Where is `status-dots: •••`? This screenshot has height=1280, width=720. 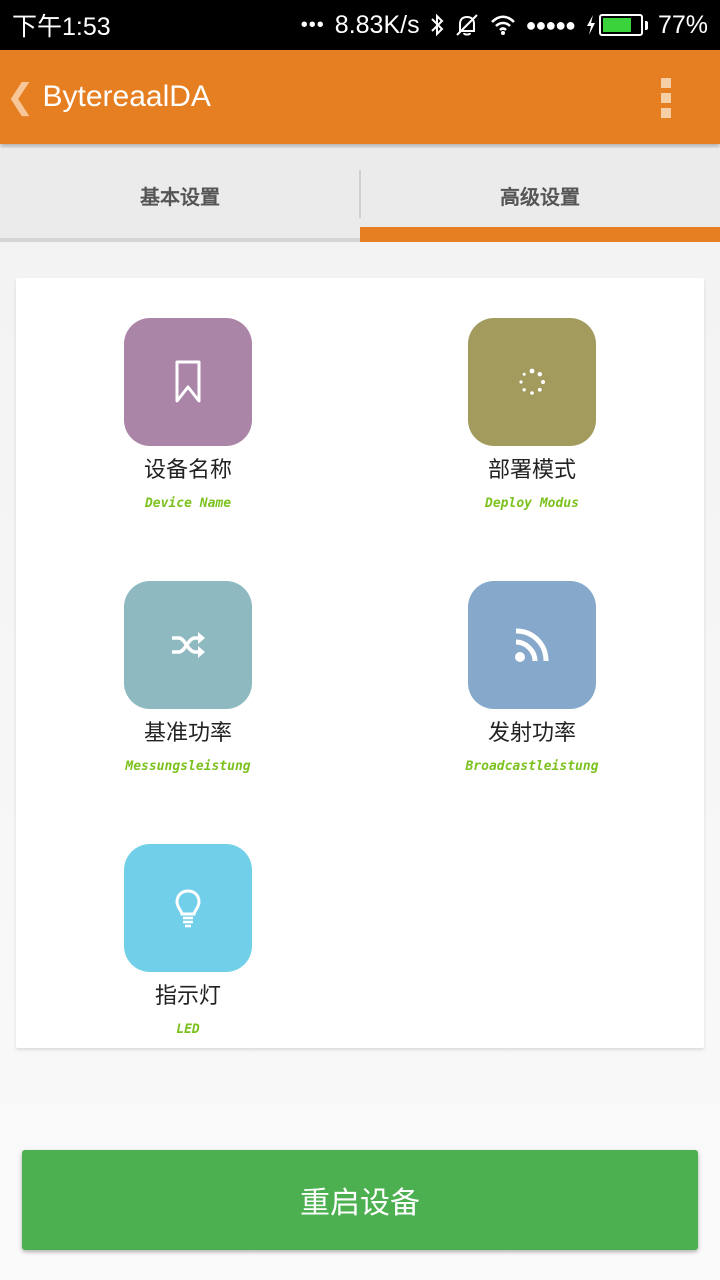
status-dots: ••• is located at coordinates (312, 24).